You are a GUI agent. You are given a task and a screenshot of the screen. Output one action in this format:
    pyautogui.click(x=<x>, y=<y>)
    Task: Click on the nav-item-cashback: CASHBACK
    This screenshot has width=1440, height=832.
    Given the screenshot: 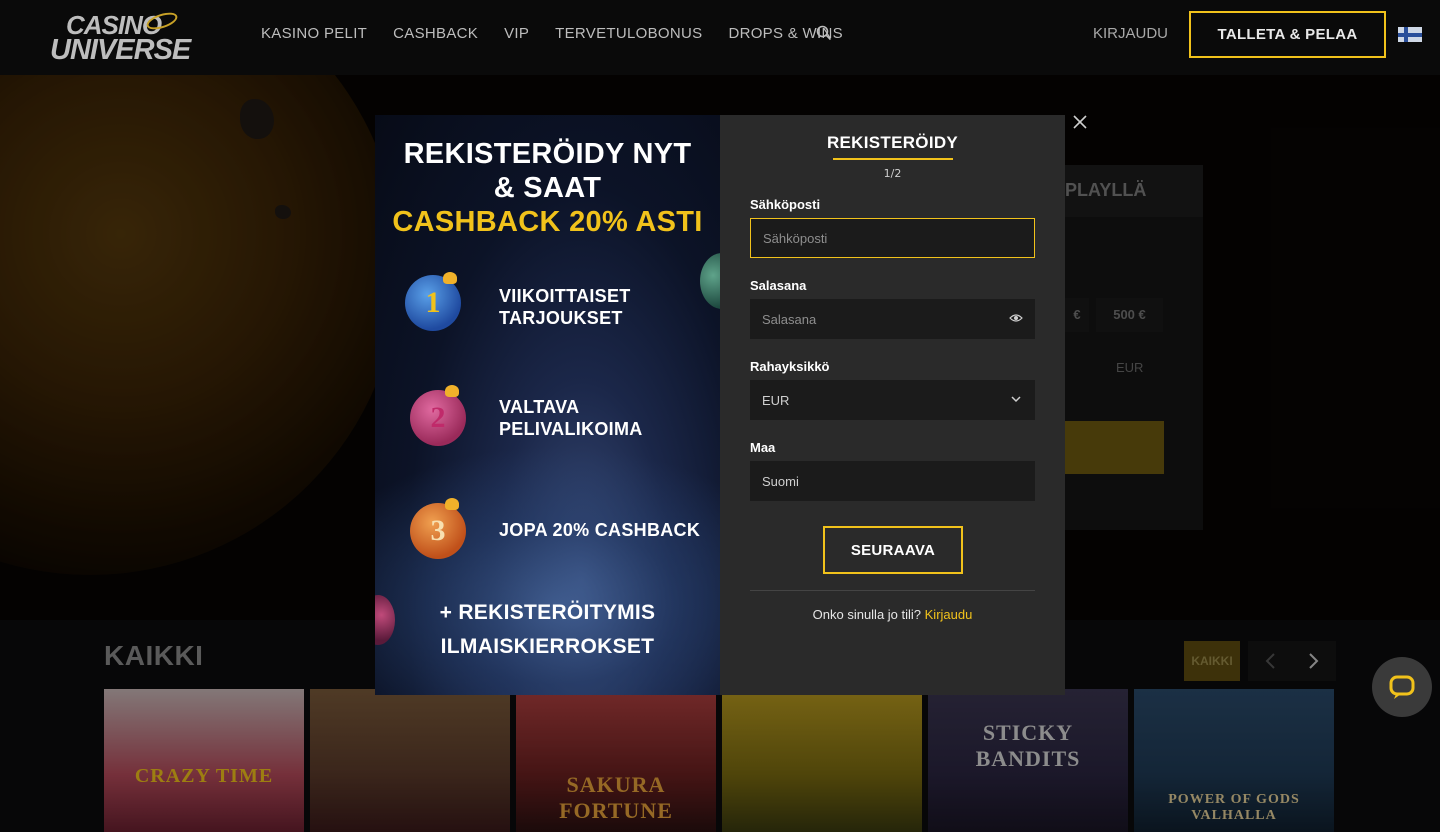 What is the action you would take?
    pyautogui.click(x=435, y=34)
    